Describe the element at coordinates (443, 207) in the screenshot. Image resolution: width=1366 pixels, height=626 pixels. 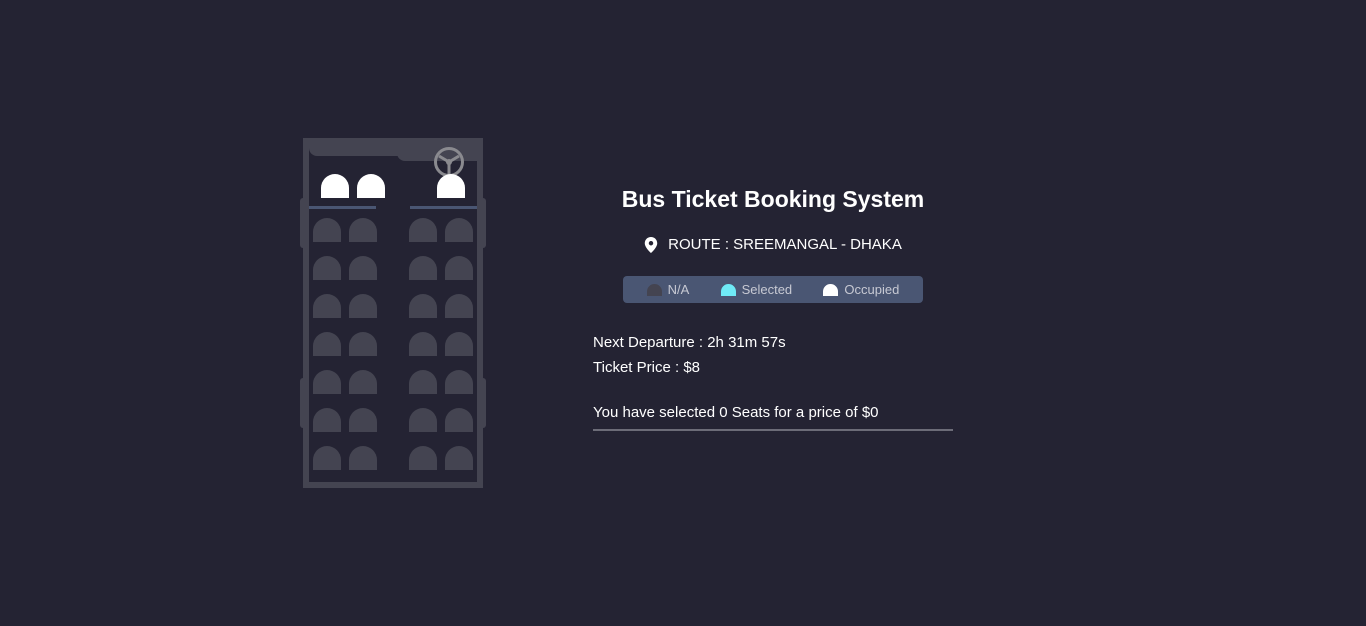
I see `front-divider-right` at that location.